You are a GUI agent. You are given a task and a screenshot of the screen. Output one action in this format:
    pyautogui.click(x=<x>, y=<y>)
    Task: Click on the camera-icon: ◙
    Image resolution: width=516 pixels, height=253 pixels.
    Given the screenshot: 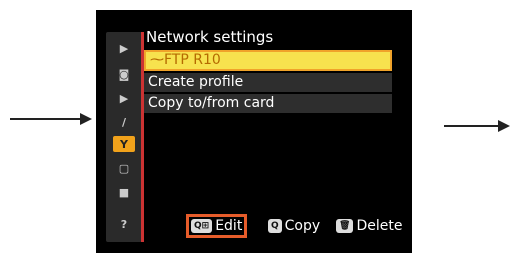 What is the action you would take?
    pyautogui.click(x=124, y=74)
    